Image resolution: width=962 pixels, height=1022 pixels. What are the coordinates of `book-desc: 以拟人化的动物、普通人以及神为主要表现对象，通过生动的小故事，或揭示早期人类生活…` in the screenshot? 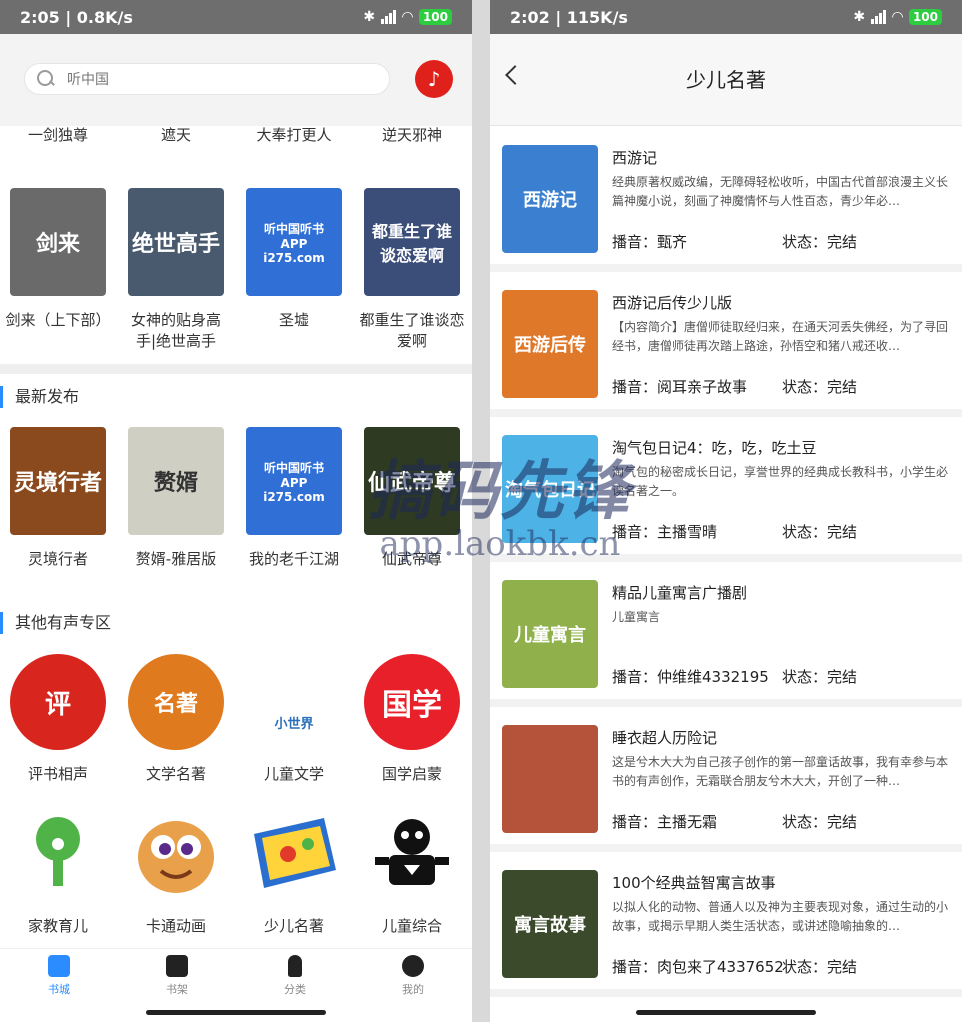 It's located at (780, 916).